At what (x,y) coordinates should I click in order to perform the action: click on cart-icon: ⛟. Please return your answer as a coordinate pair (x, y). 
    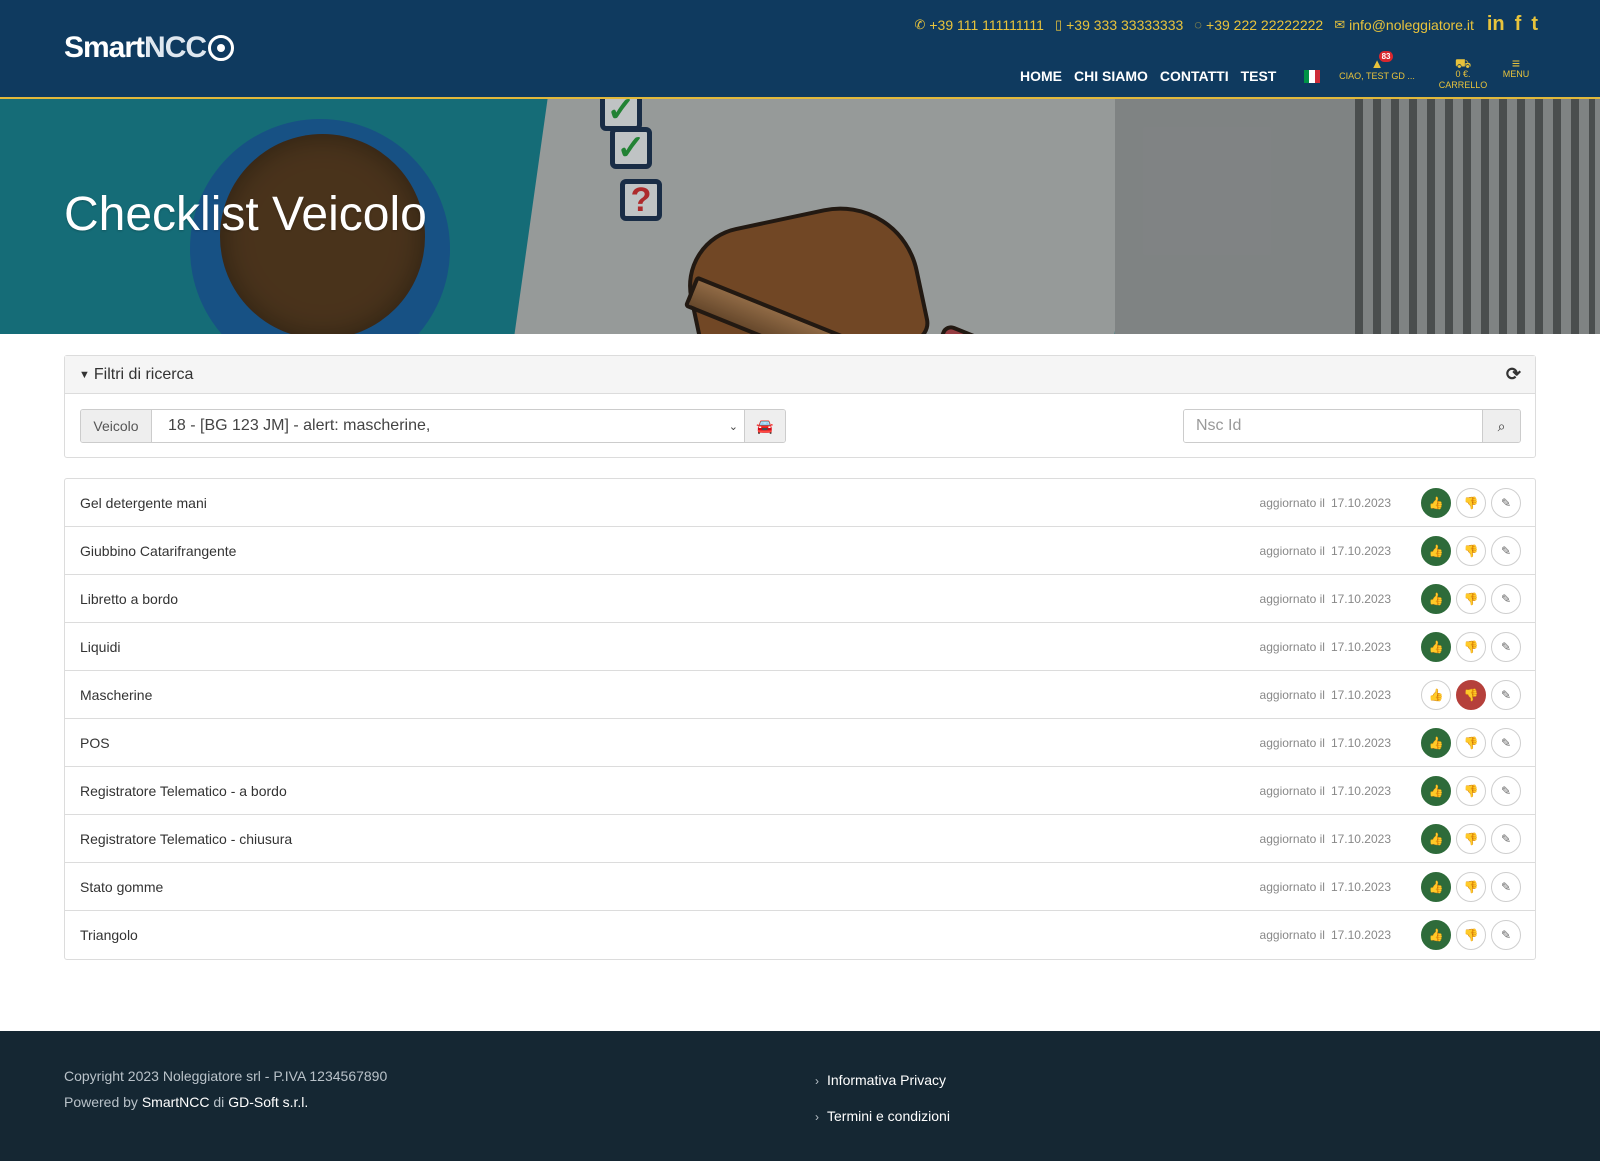
    Looking at the image, I should click on (1463, 63).